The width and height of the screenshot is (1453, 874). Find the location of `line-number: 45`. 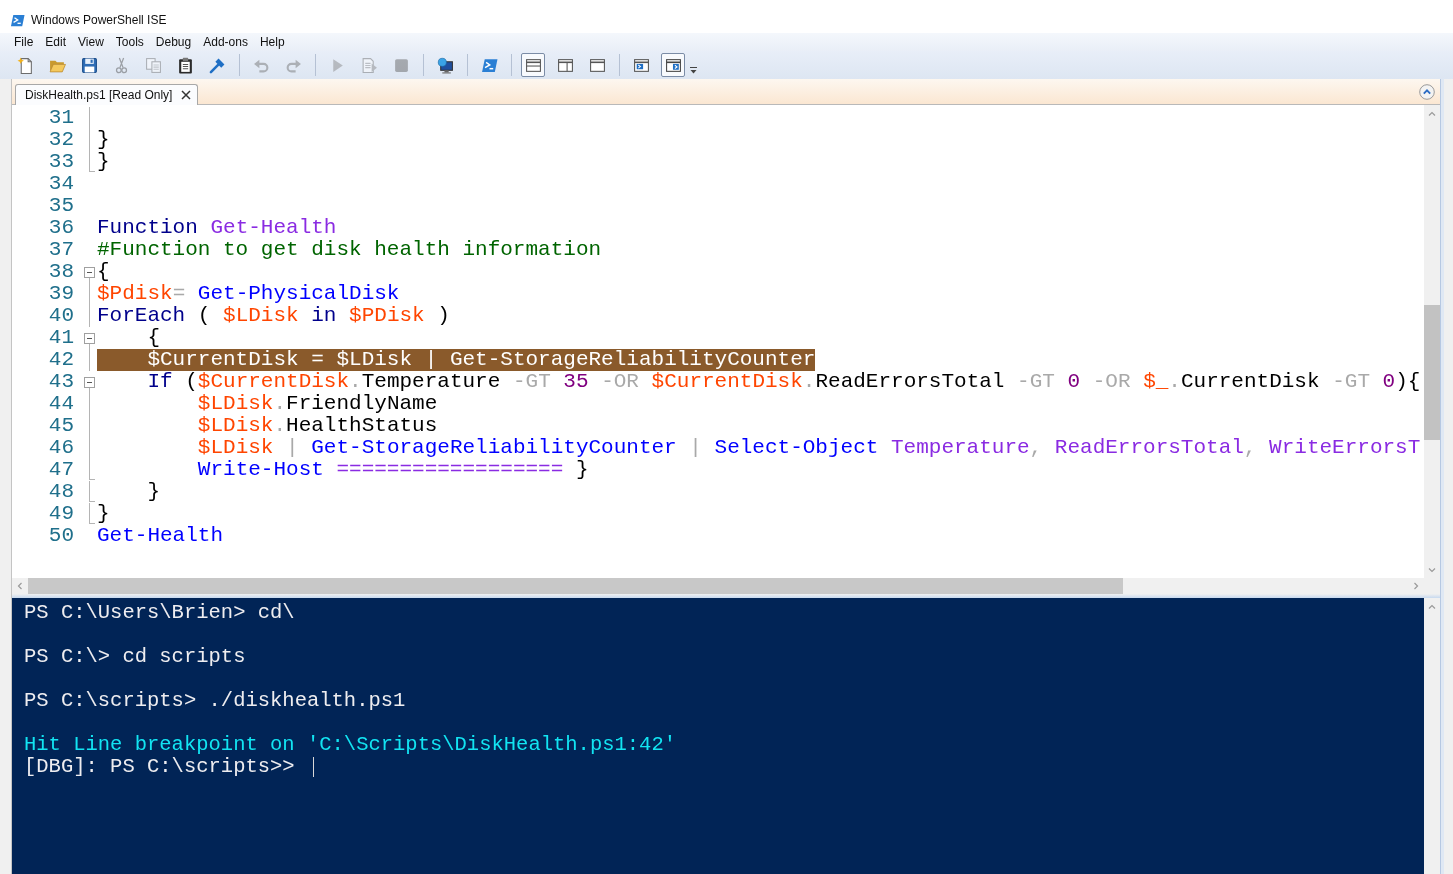

line-number: 45 is located at coordinates (60, 426).